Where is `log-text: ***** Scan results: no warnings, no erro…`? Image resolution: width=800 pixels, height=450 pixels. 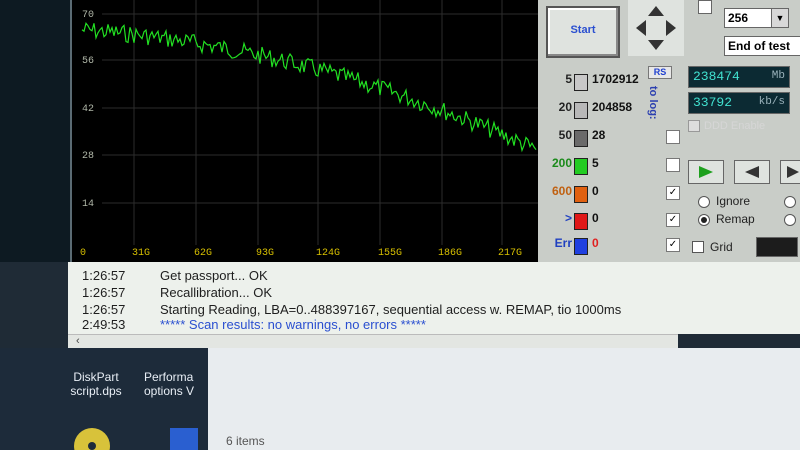
log-text: ***** Scan results: no warnings, no erro… is located at coordinates (293, 324).